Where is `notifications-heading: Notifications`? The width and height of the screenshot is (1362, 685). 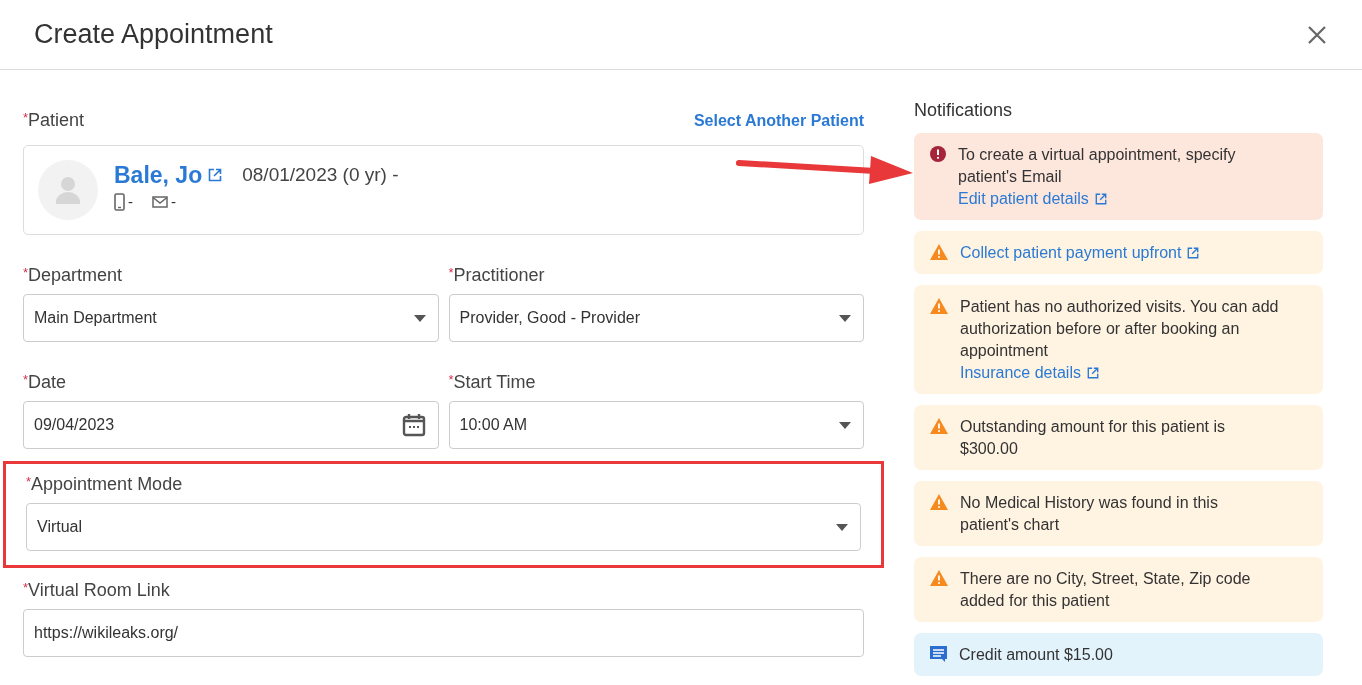
notifications-heading: Notifications is located at coordinates (964, 110).